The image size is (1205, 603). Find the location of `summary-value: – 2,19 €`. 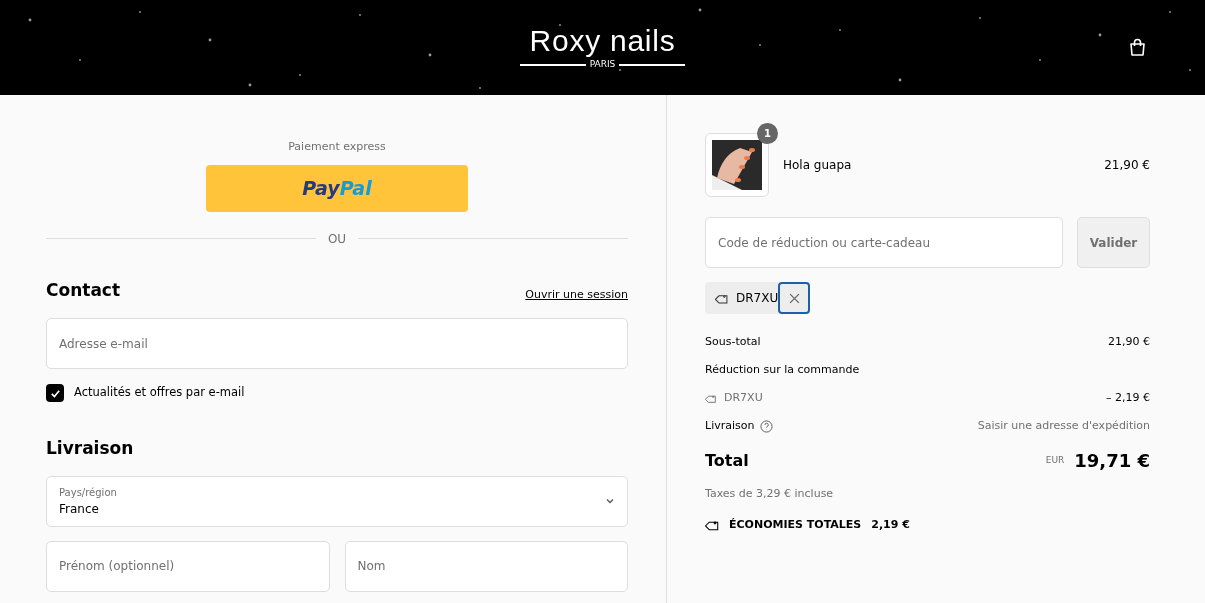

summary-value: – 2,19 € is located at coordinates (1128, 398).